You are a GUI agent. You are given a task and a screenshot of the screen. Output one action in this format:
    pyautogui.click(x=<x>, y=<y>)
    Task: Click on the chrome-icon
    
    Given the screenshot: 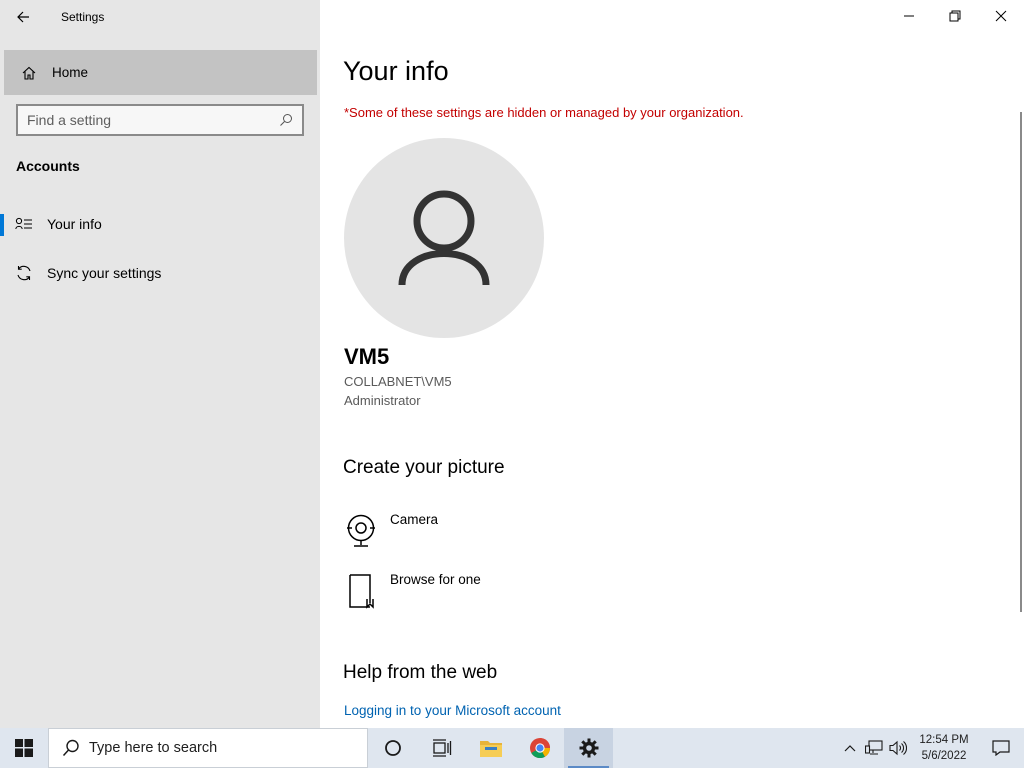 What is the action you would take?
    pyautogui.click(x=539, y=748)
    